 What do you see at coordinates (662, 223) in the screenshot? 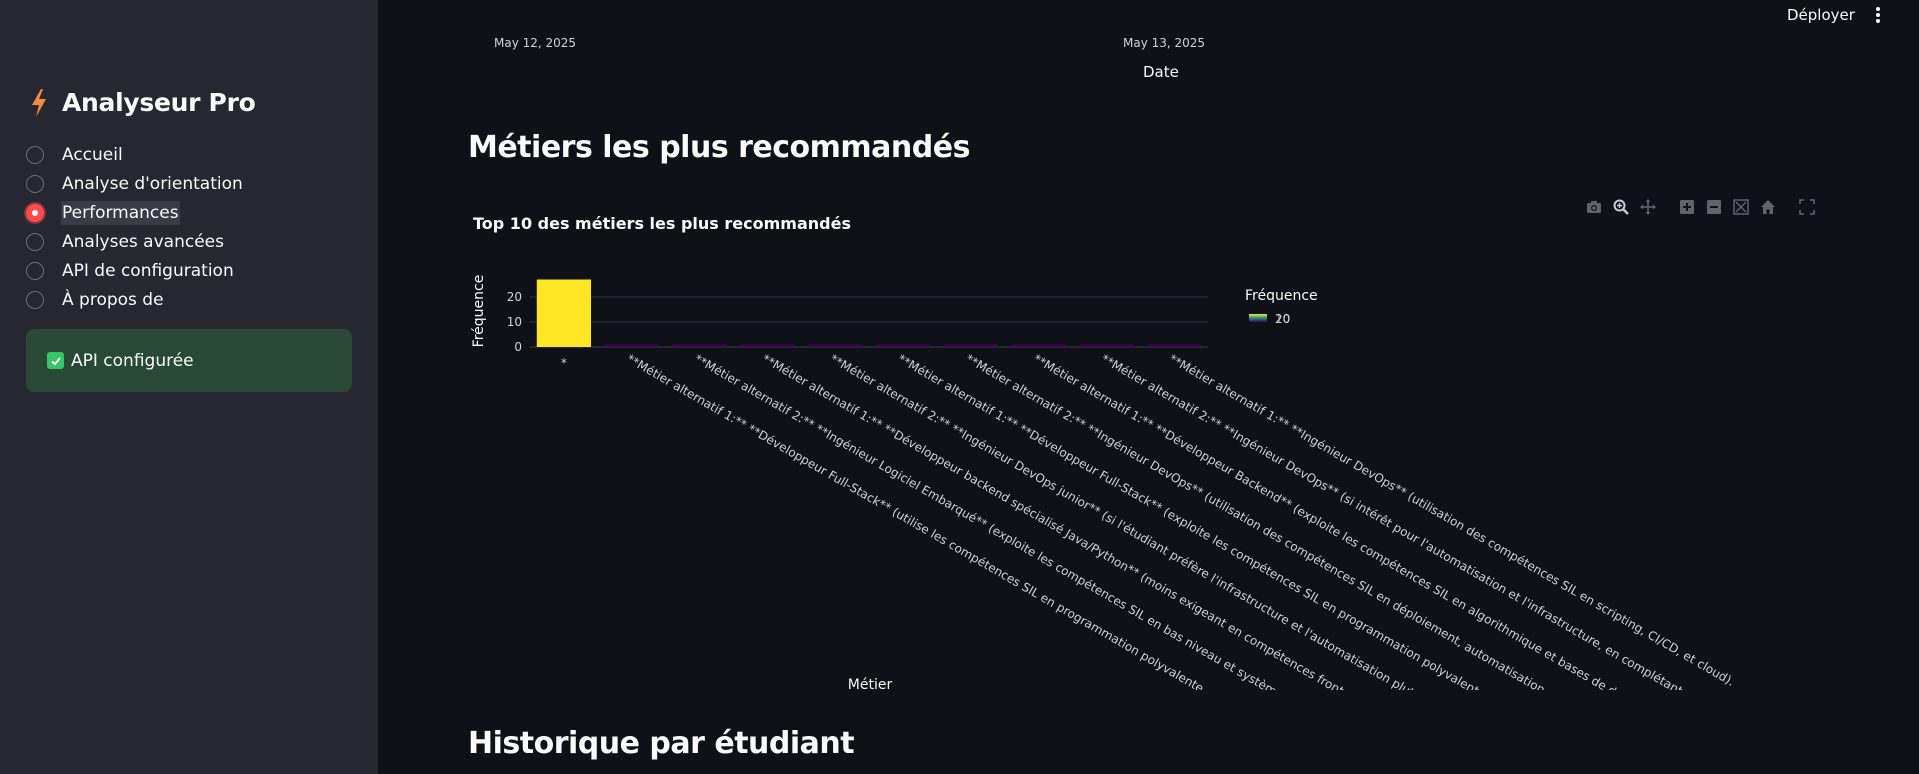
I see `chart-title: Top 10 des métiers les plus recommandés` at bounding box center [662, 223].